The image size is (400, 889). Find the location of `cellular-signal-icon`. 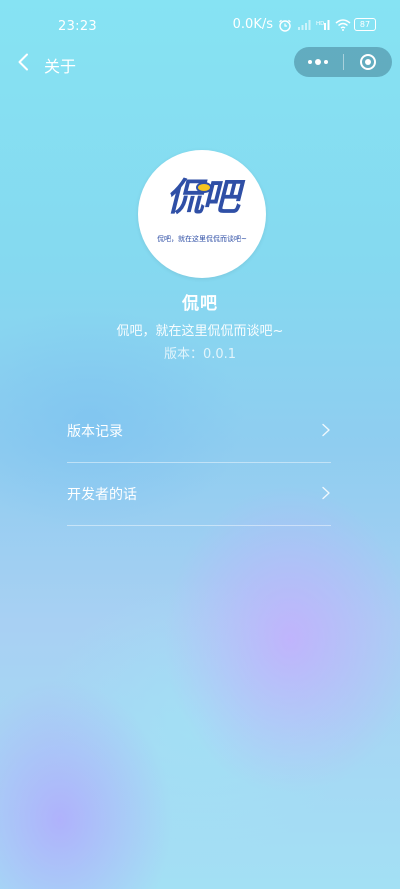

cellular-signal-icon is located at coordinates (304, 25).